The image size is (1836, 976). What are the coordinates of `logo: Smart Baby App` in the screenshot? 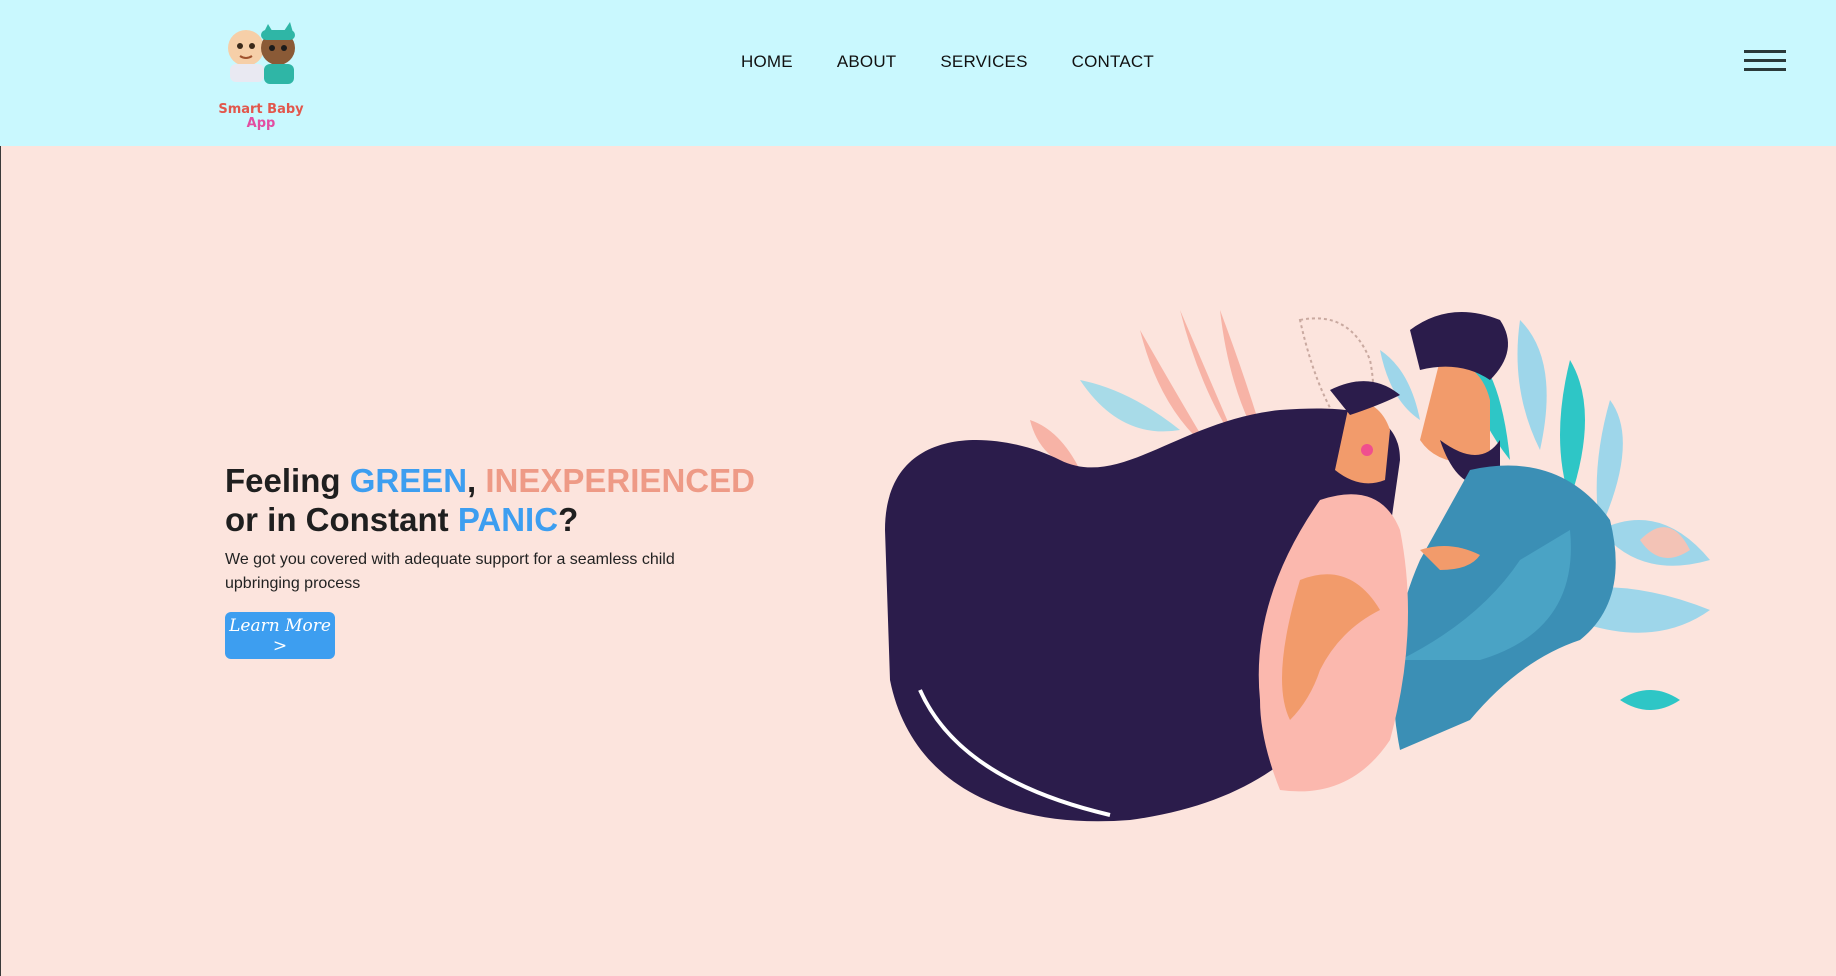 It's located at (261, 74).